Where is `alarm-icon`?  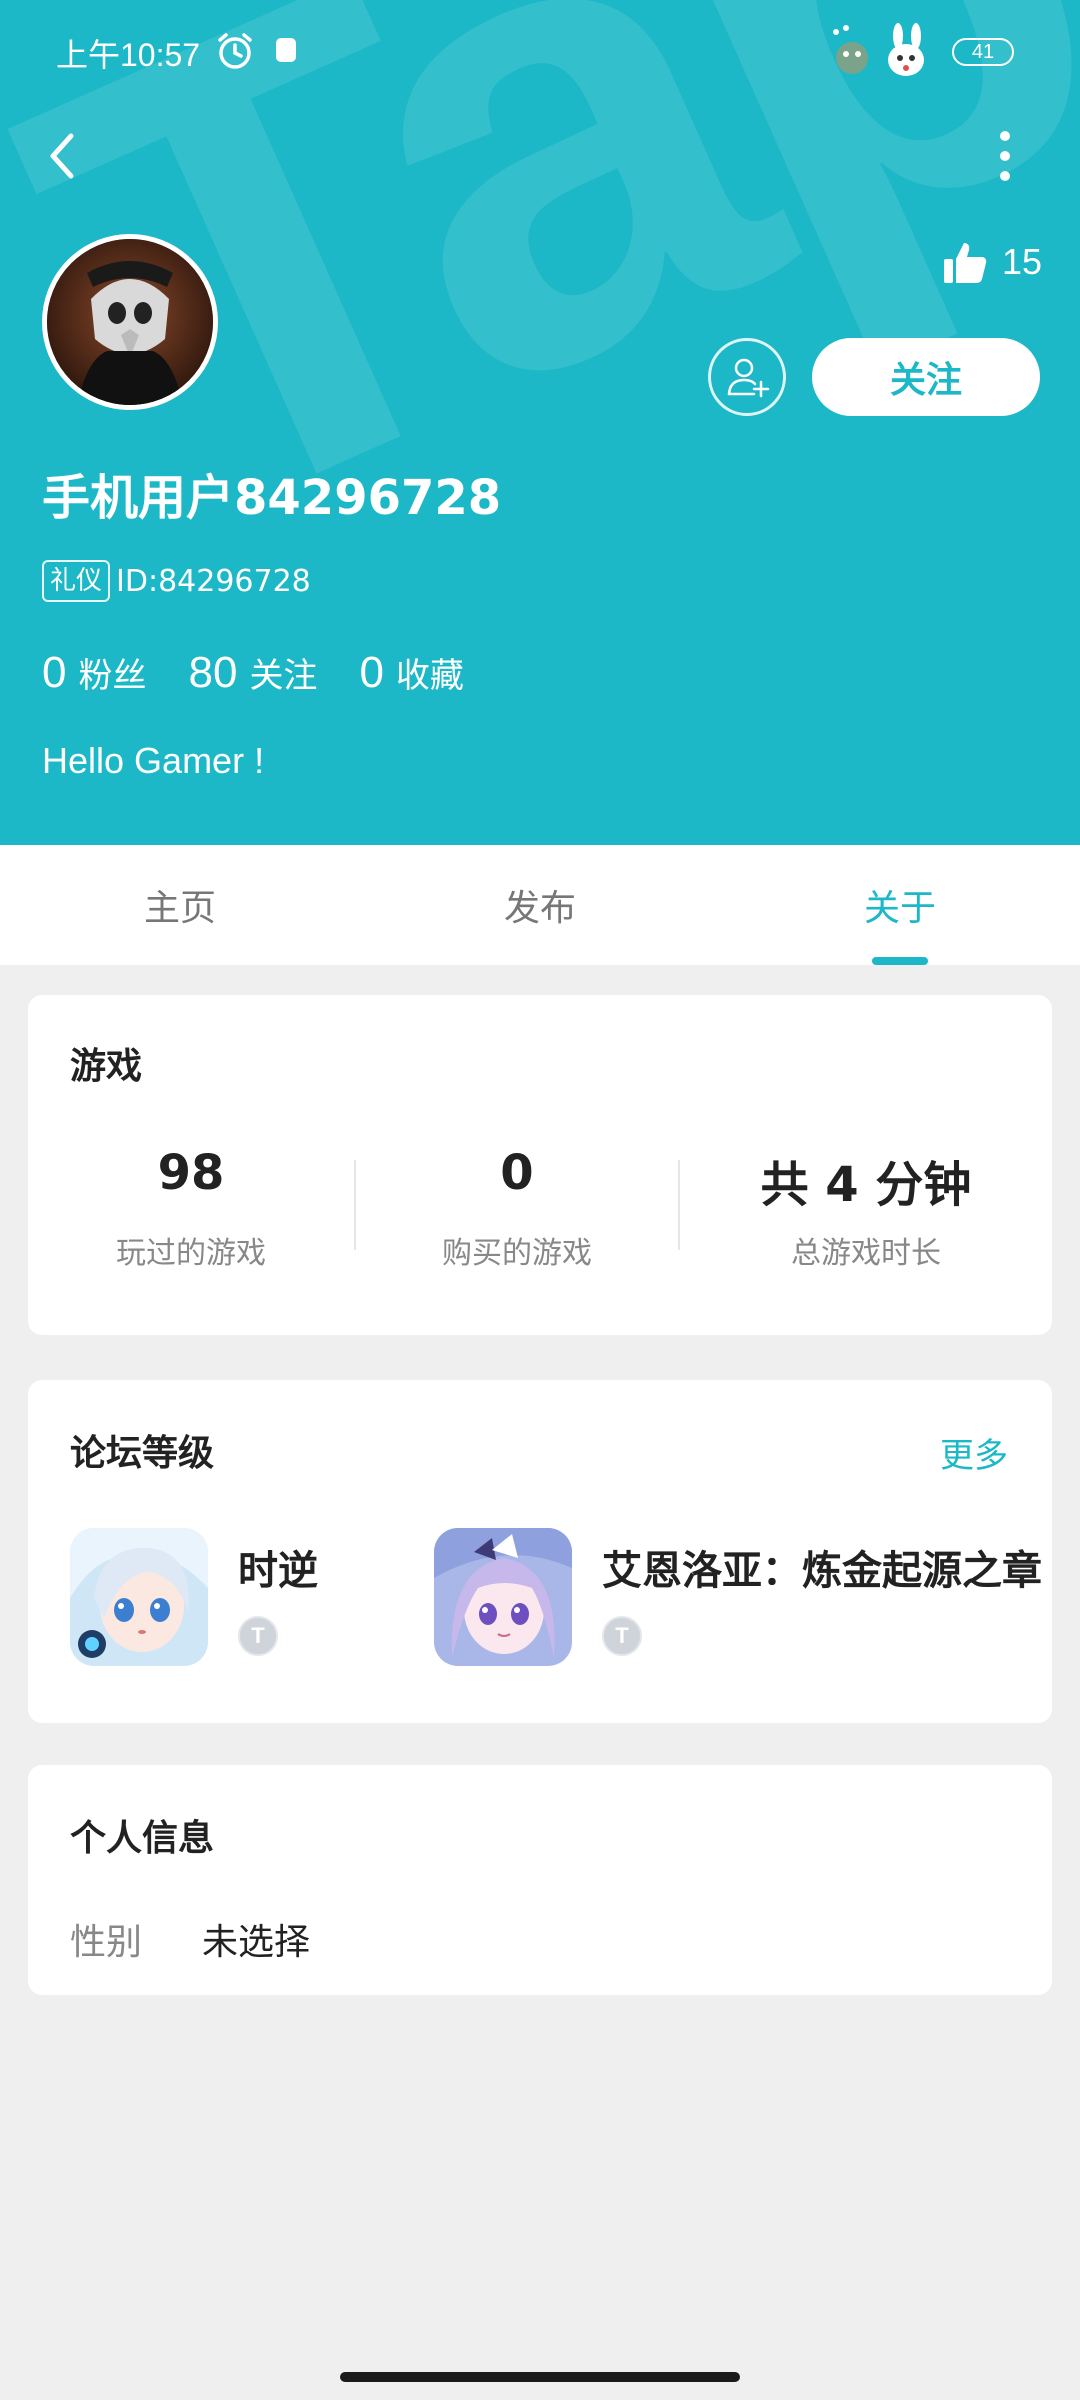
alarm-icon is located at coordinates (235, 51).